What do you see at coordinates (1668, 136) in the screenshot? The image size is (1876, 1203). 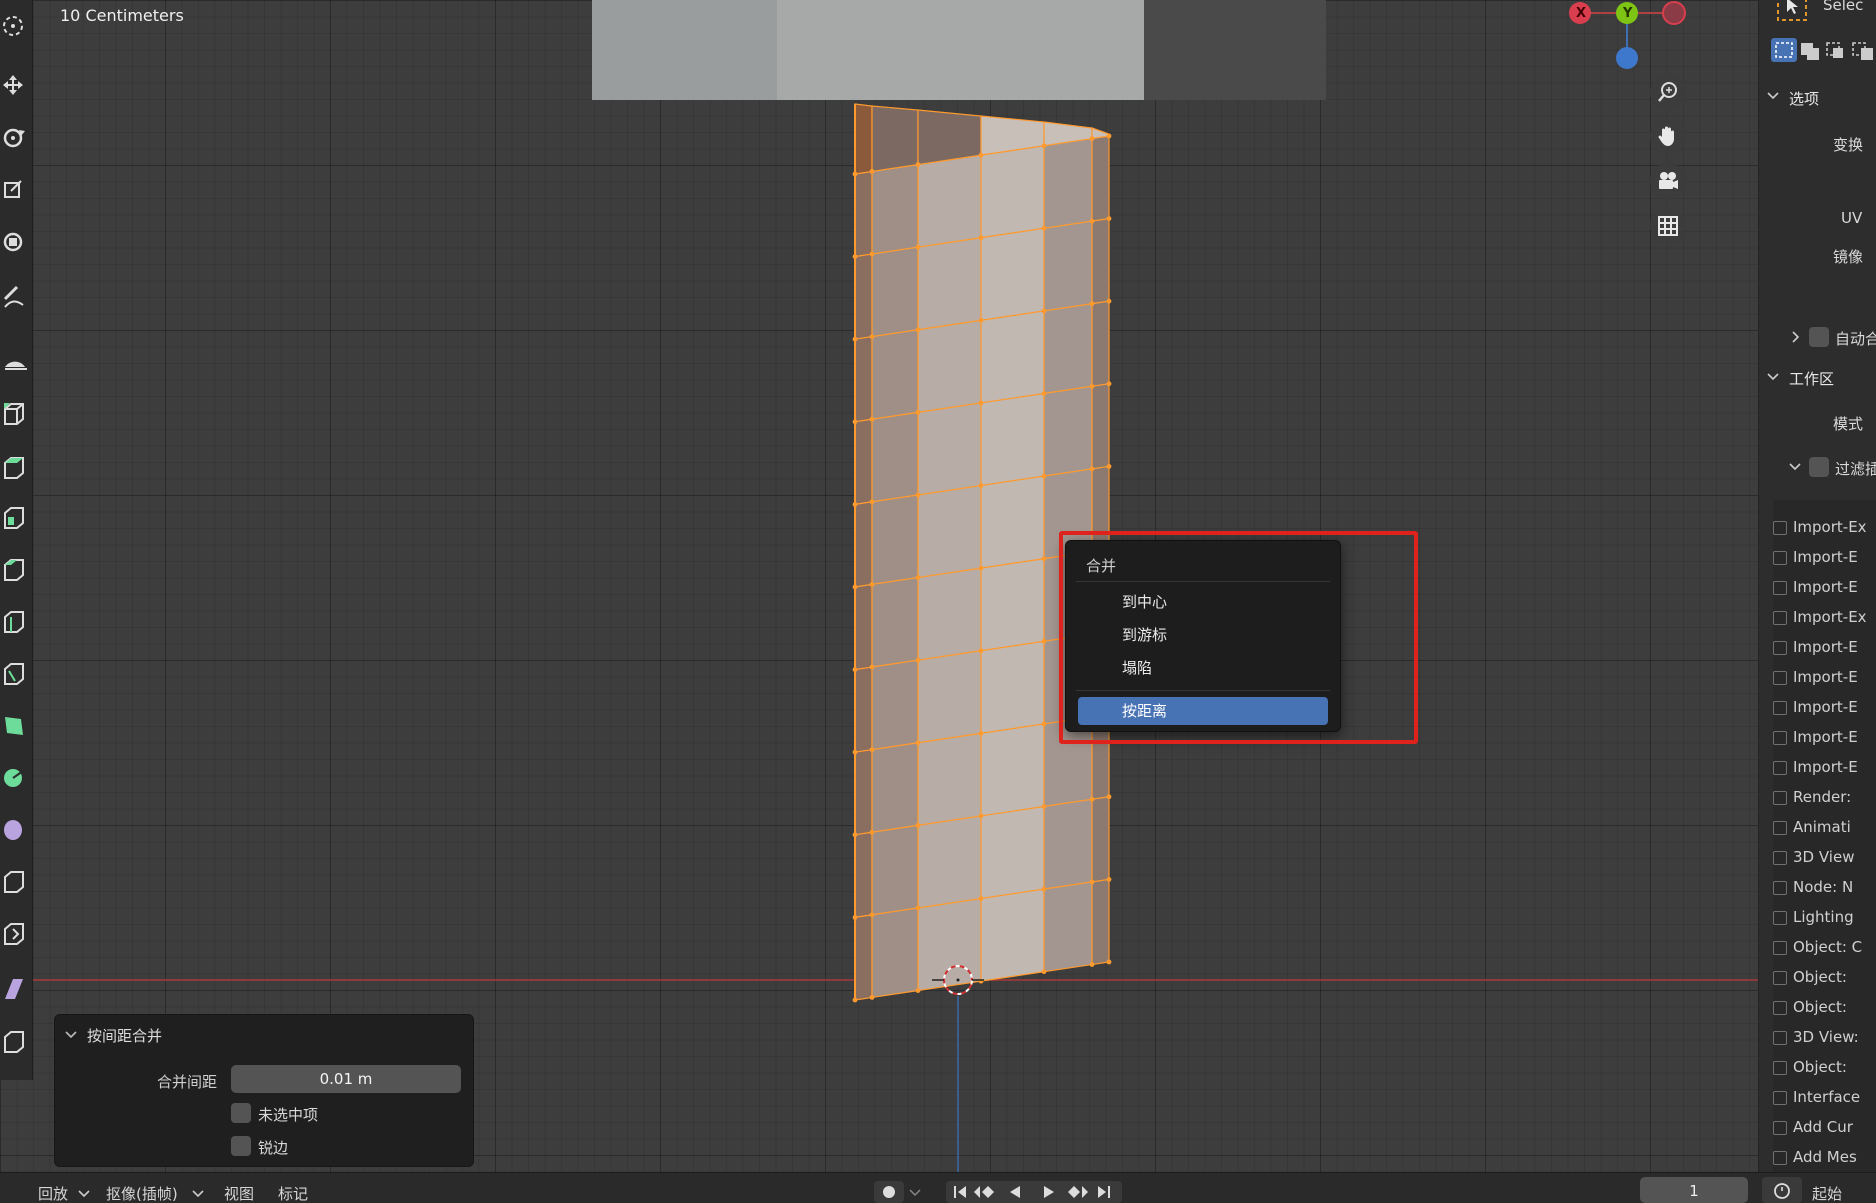 I see `hand-pan-icon` at bounding box center [1668, 136].